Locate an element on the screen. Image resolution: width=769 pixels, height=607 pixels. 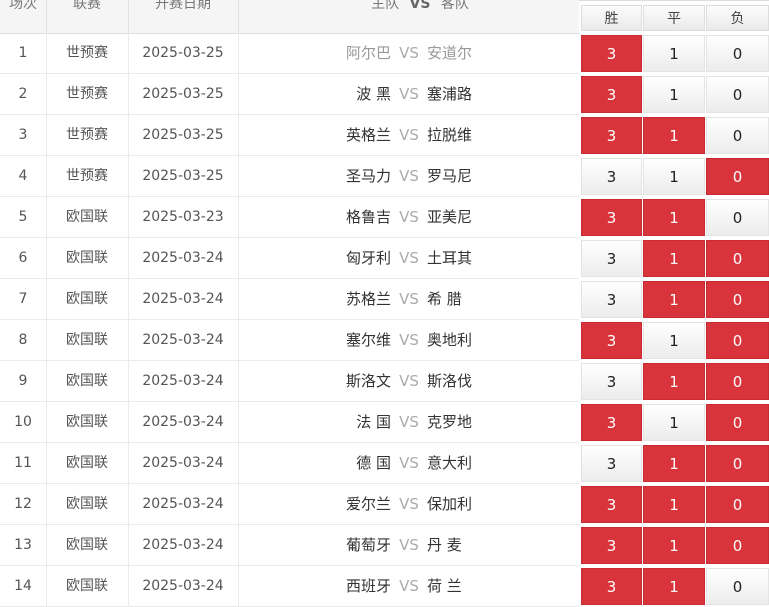
match-no: 10 is located at coordinates (23, 422).